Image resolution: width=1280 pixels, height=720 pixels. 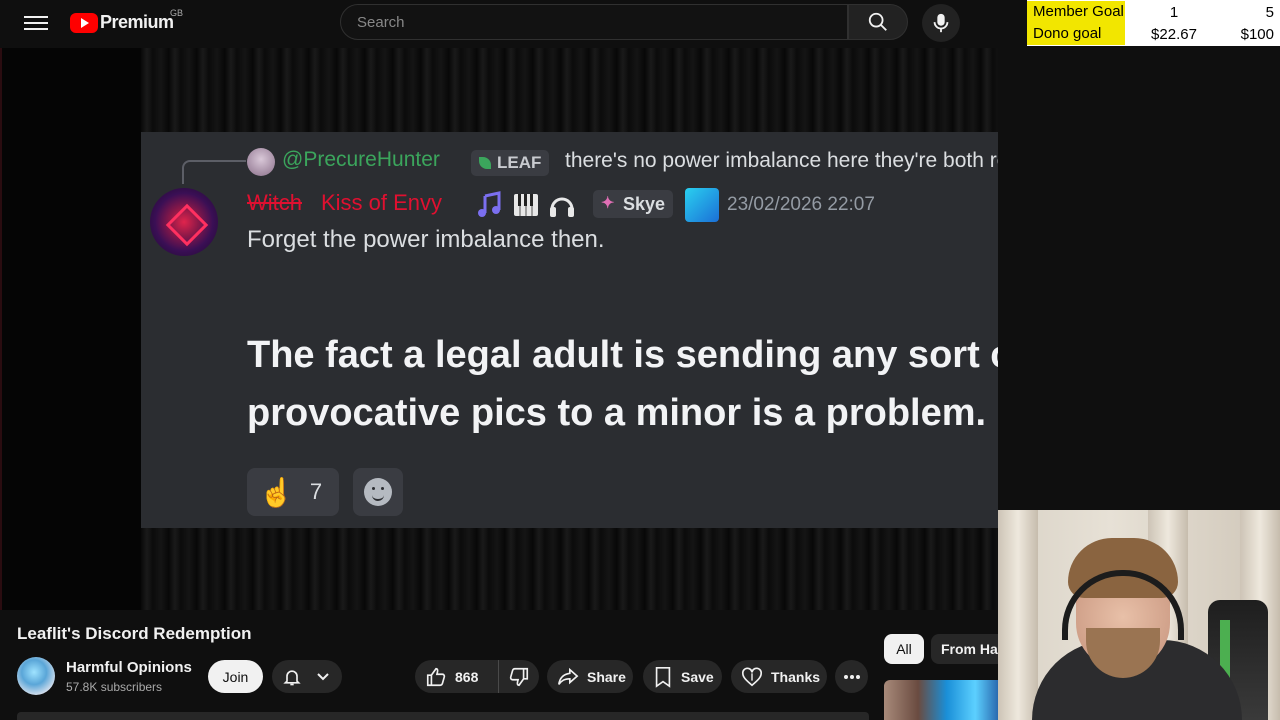 I want to click on member-goal-target: 5, so click(x=1269, y=12).